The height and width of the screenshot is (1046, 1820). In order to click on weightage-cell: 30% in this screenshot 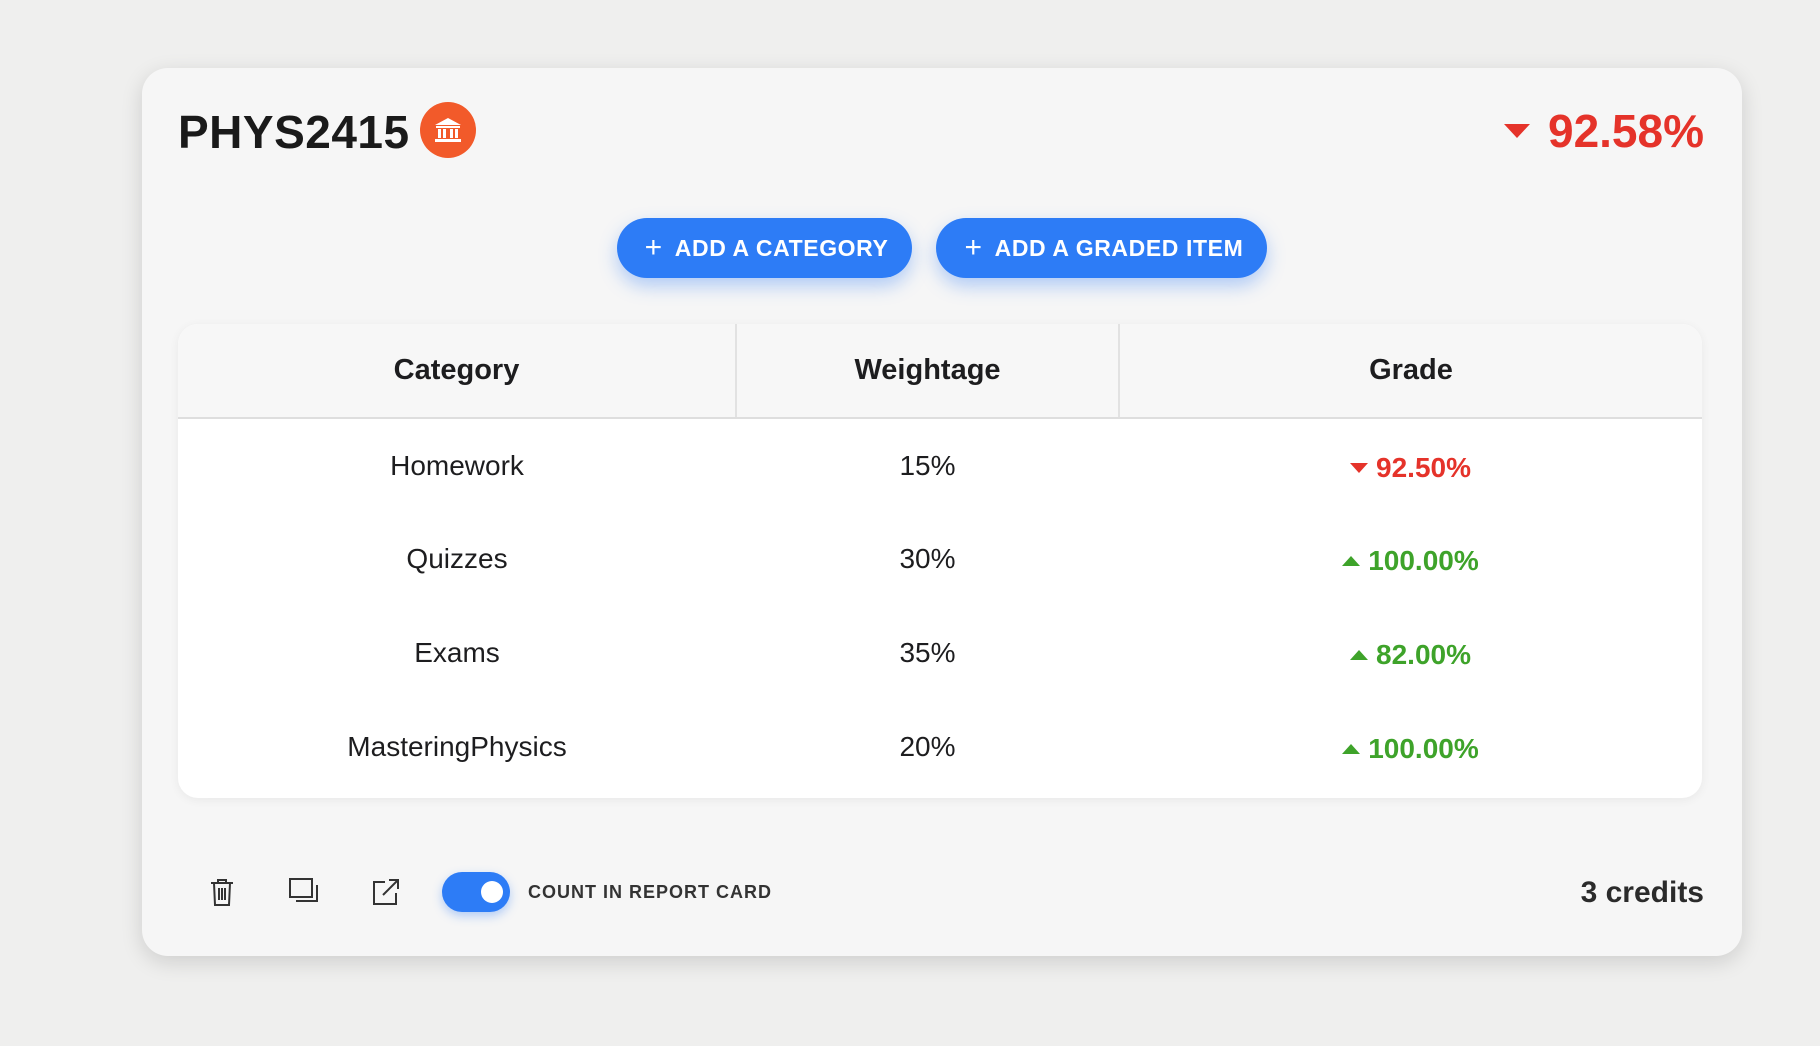, I will do `click(927, 558)`.